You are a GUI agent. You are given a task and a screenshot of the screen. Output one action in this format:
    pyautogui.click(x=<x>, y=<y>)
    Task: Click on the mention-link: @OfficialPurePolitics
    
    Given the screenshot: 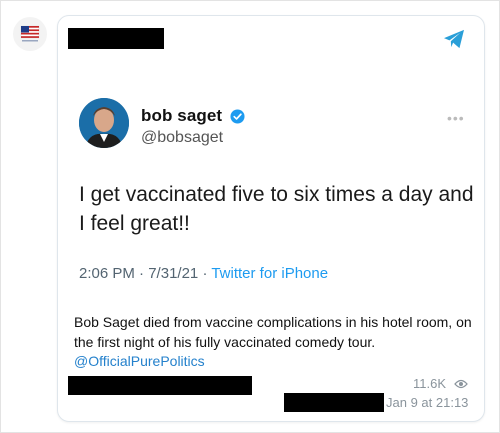 What is the action you would take?
    pyautogui.click(x=139, y=361)
    